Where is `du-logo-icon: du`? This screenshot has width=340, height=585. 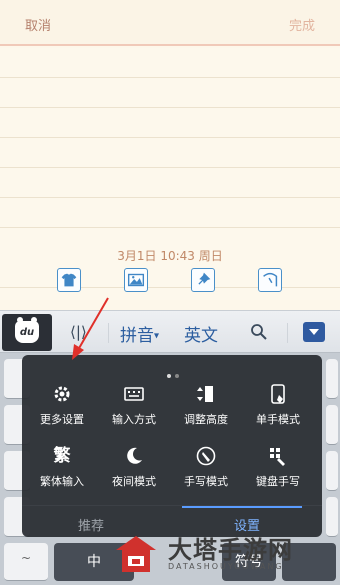 du-logo-icon: du is located at coordinates (27, 330).